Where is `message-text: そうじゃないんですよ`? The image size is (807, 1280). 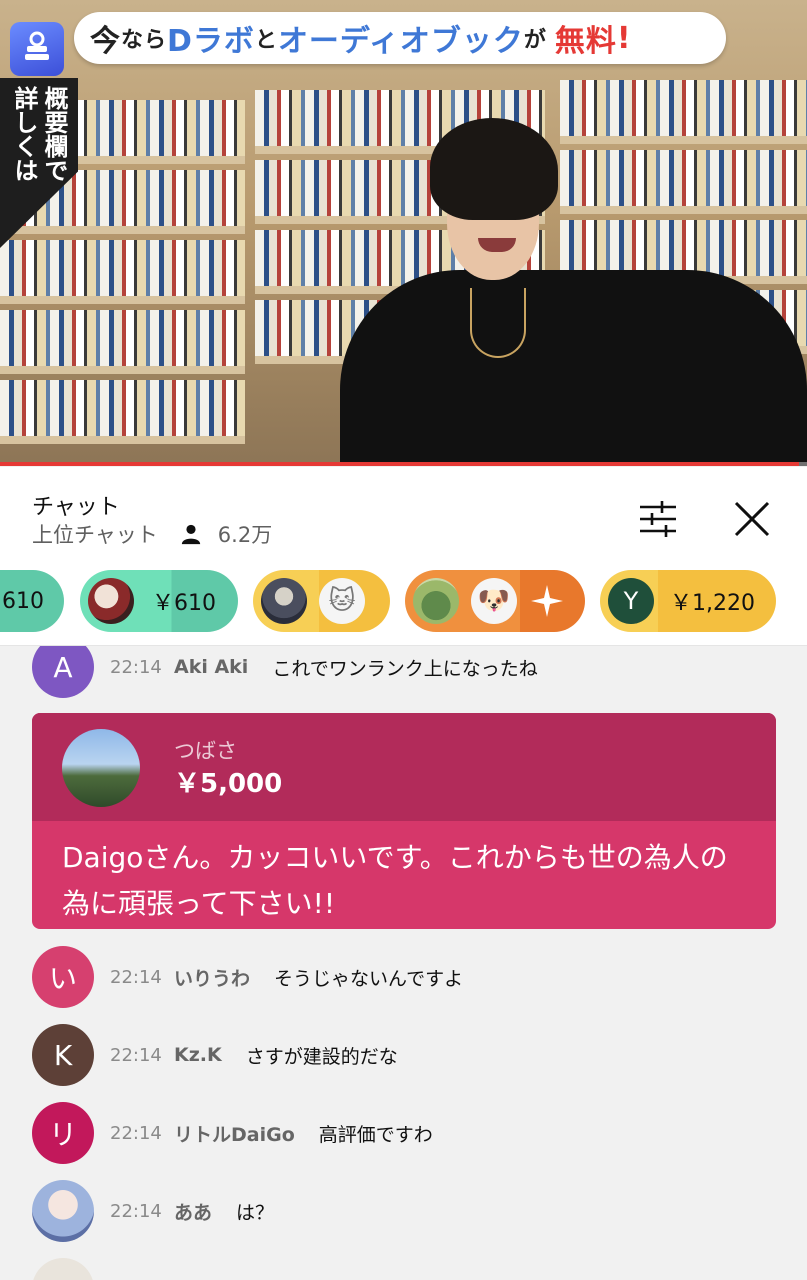
message-text: そうじゃないんですよ is located at coordinates (369, 978).